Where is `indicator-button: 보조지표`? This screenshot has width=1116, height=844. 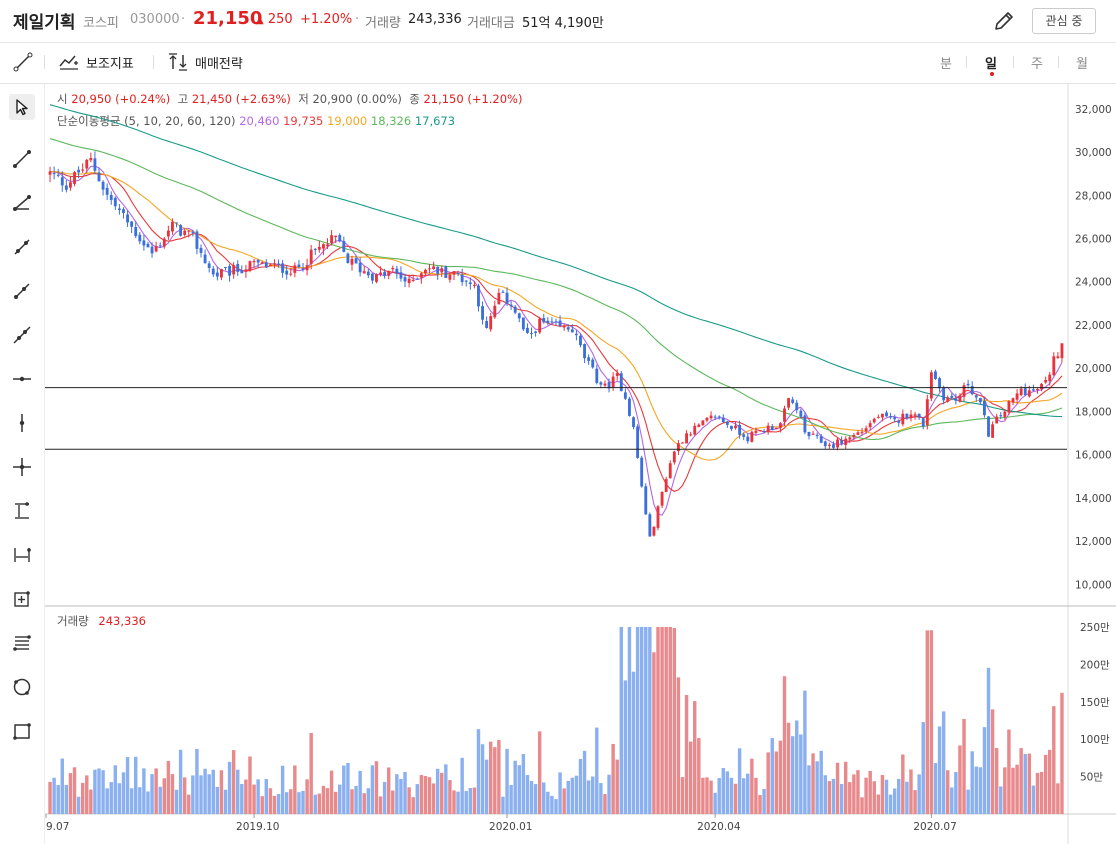
indicator-button: 보조지표 is located at coordinates (96, 62).